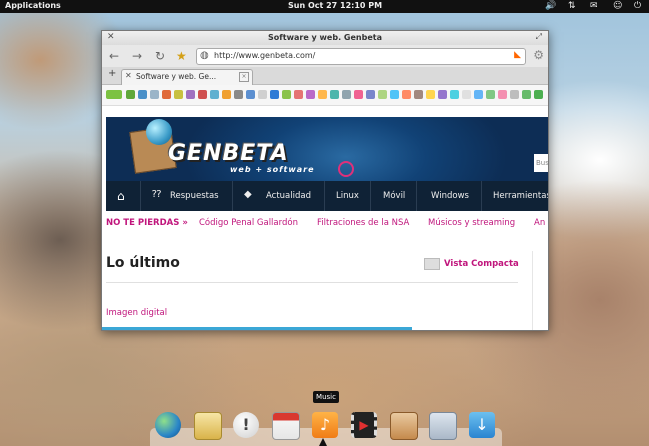  Describe the element at coordinates (312, 282) in the screenshot. I see `divider` at that location.